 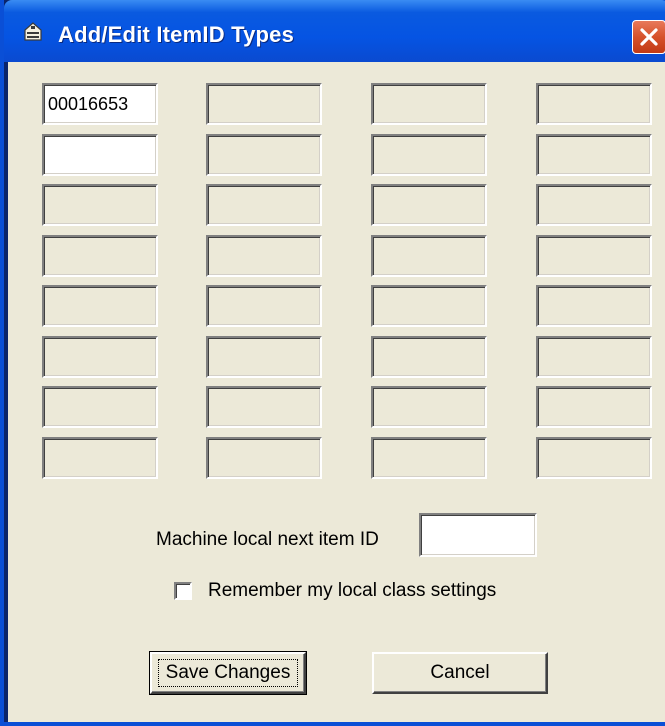 I want to click on save-changes-button: Save Changes, so click(x=228, y=673).